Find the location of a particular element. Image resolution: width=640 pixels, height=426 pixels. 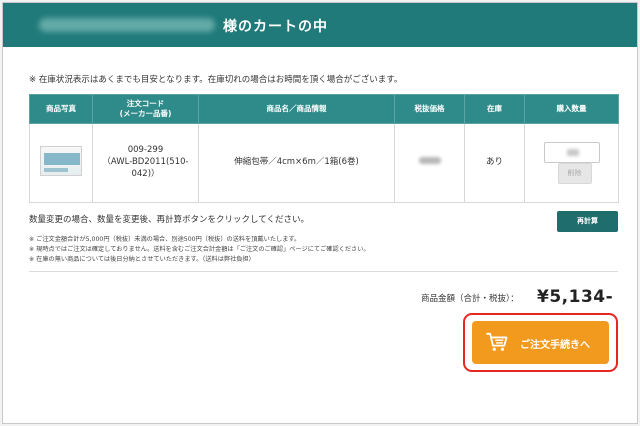

maker-code-line1: （AWL-BD2011(510- is located at coordinates (145, 162).